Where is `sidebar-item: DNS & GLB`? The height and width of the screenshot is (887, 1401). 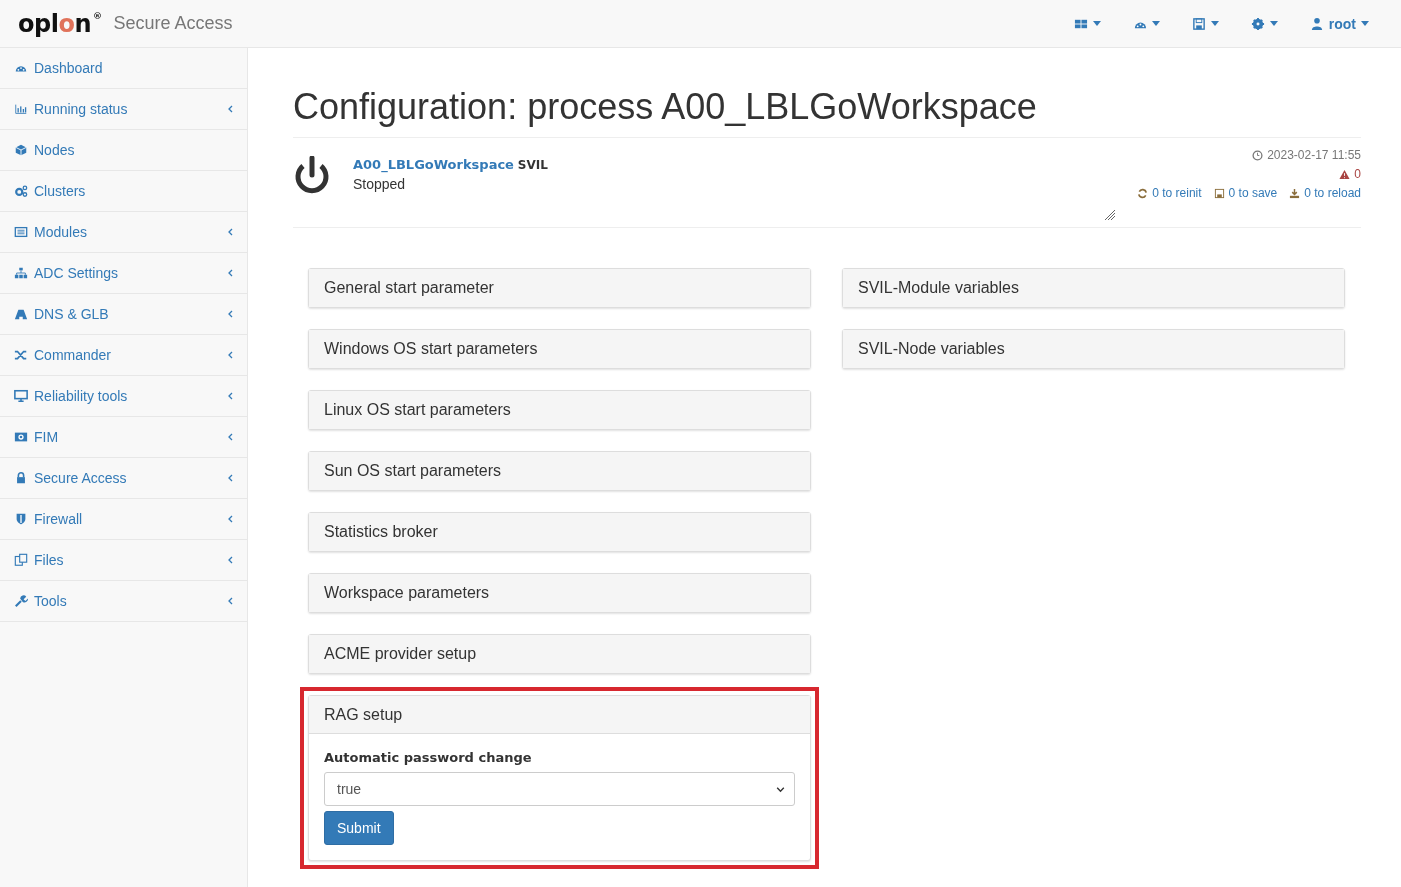
sidebar-item: DNS & GLB is located at coordinates (123, 314).